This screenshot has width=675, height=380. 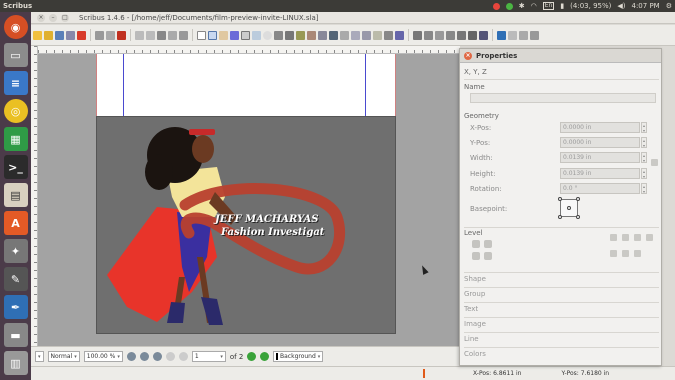 I want to click on edit-content-icon, so click(x=344, y=35).